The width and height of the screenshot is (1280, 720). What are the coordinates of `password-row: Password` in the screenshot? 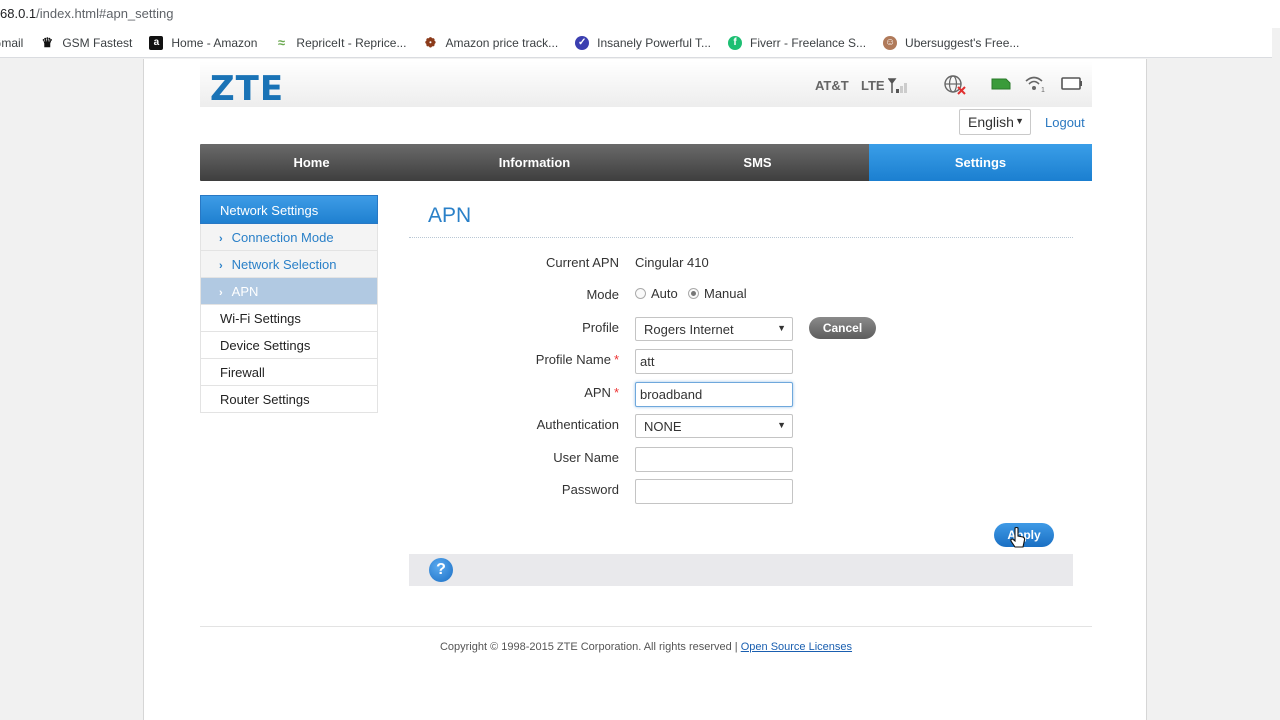 It's located at (759, 491).